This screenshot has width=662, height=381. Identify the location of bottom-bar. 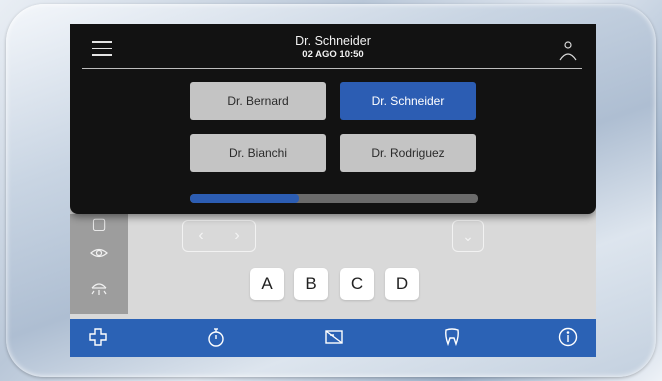
(333, 338).